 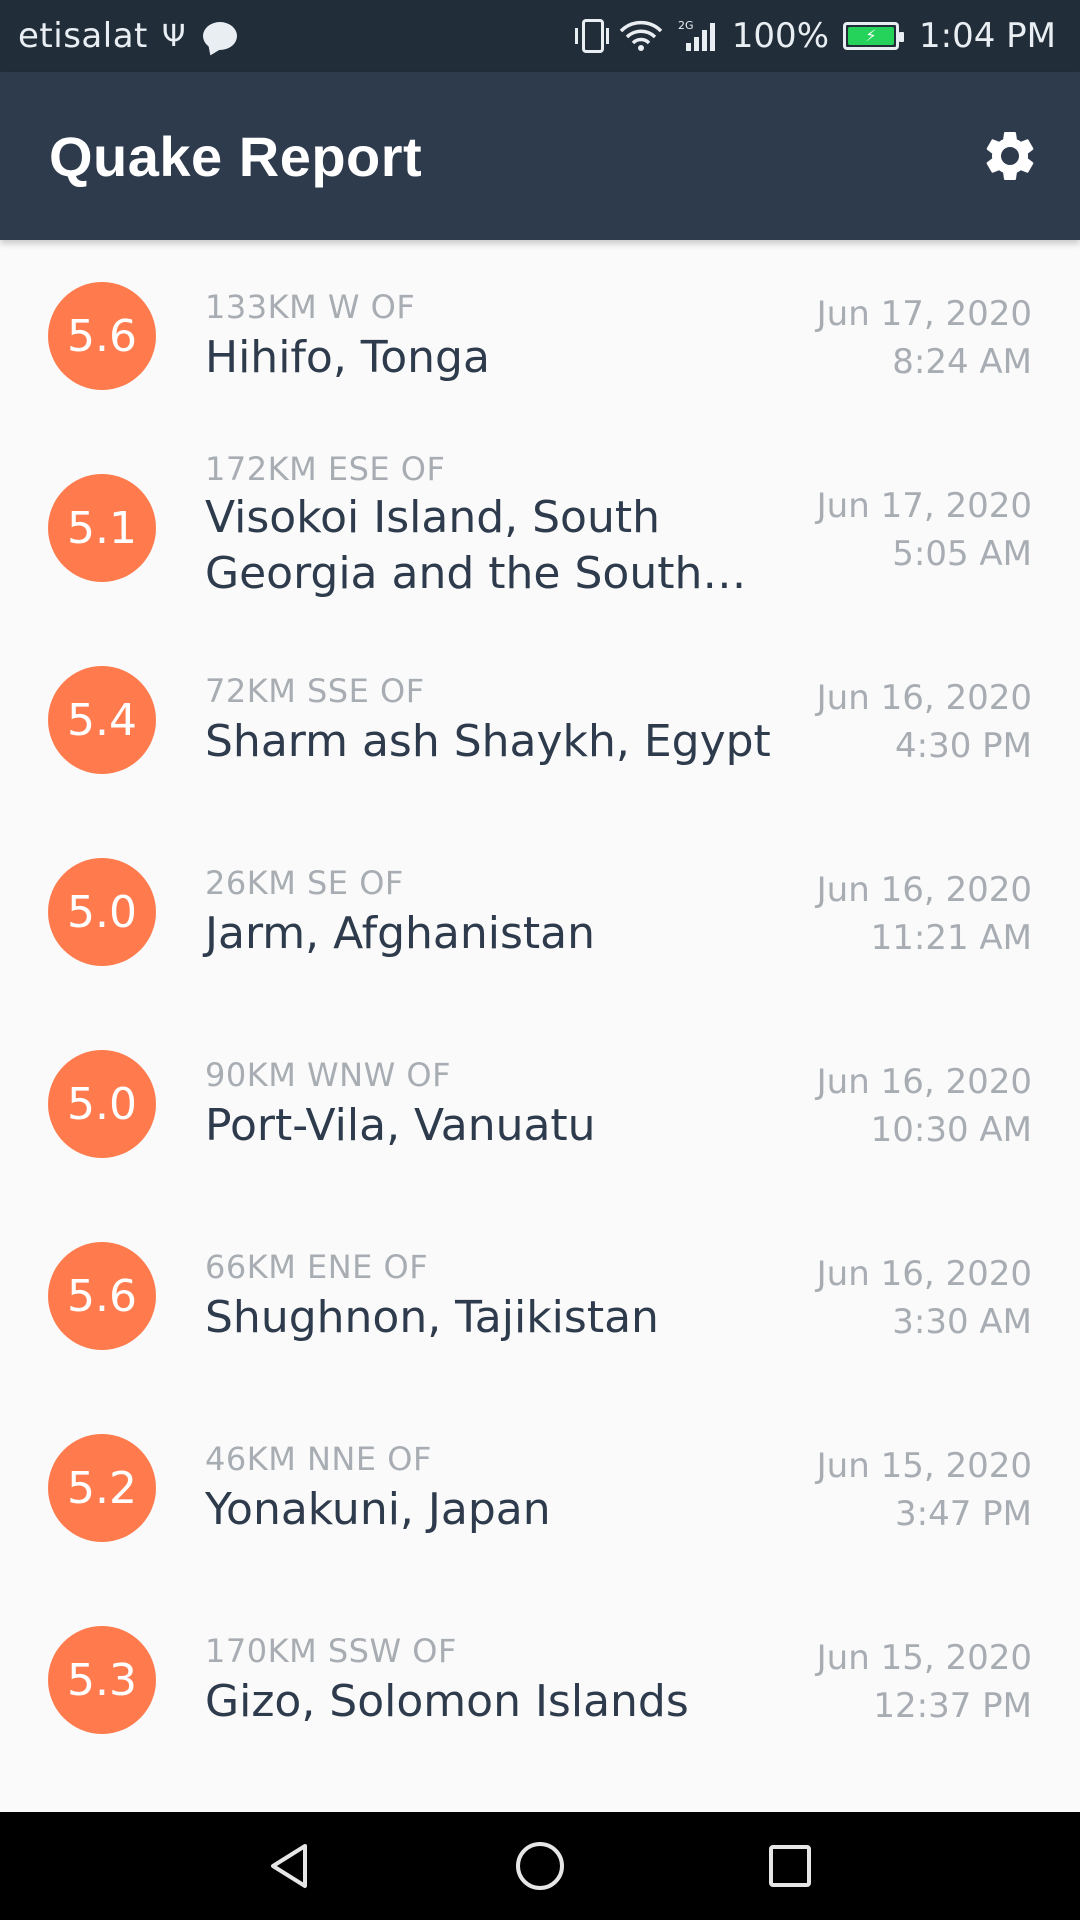 I want to click on location-offset: 172KM ESE OF, so click(x=325, y=469).